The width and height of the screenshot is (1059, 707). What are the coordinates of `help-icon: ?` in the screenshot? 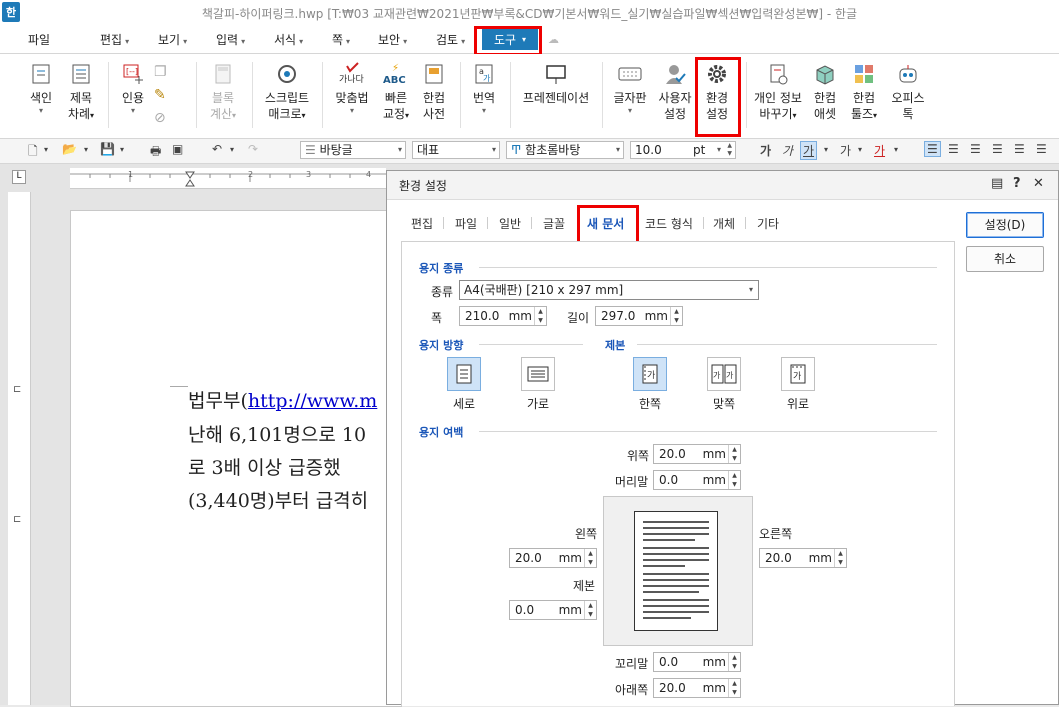 It's located at (1017, 183).